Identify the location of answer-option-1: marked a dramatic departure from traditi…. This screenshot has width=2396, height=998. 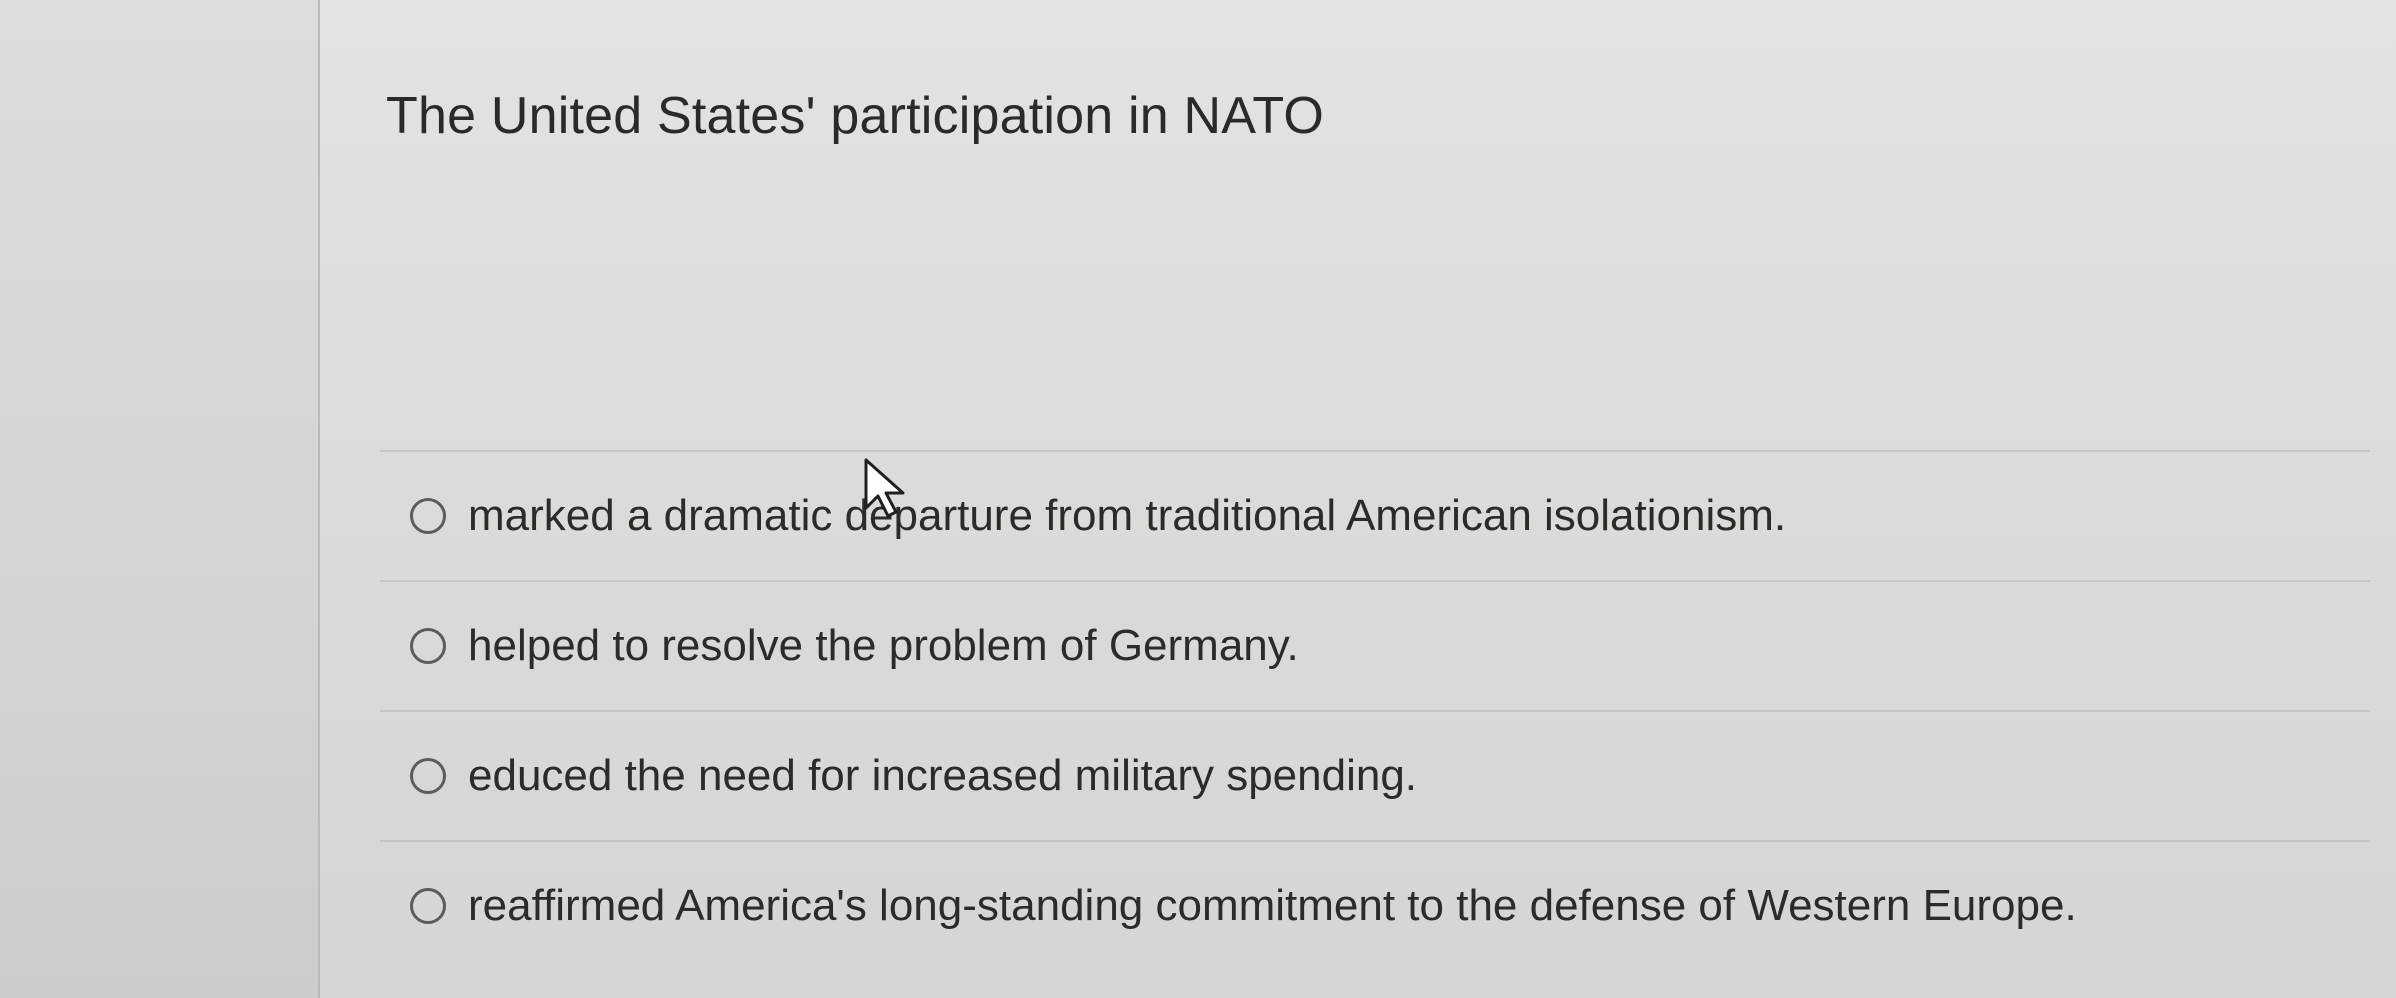
(1386, 516).